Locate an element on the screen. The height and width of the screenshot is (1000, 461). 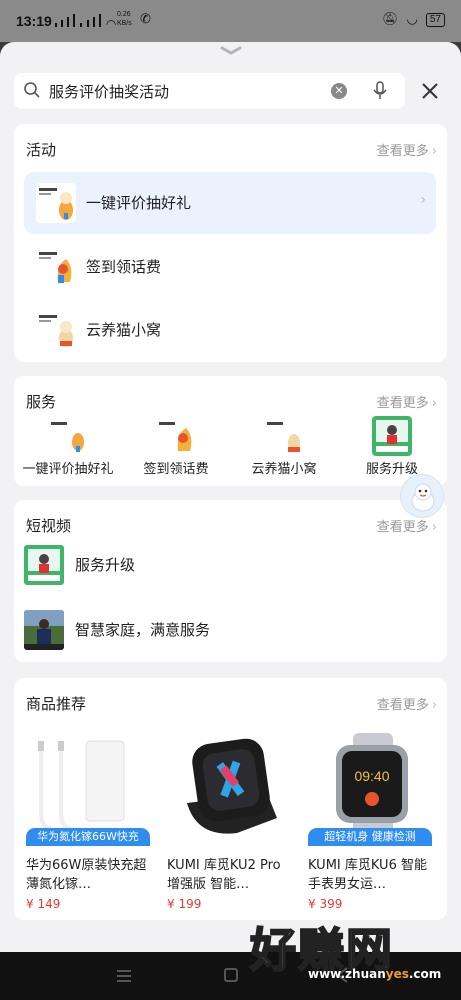
status-bar: 13:19 ◠ 0.26 KB/s ✆ 🔕︎ ◡ 57 is located at coordinates (230, 21).